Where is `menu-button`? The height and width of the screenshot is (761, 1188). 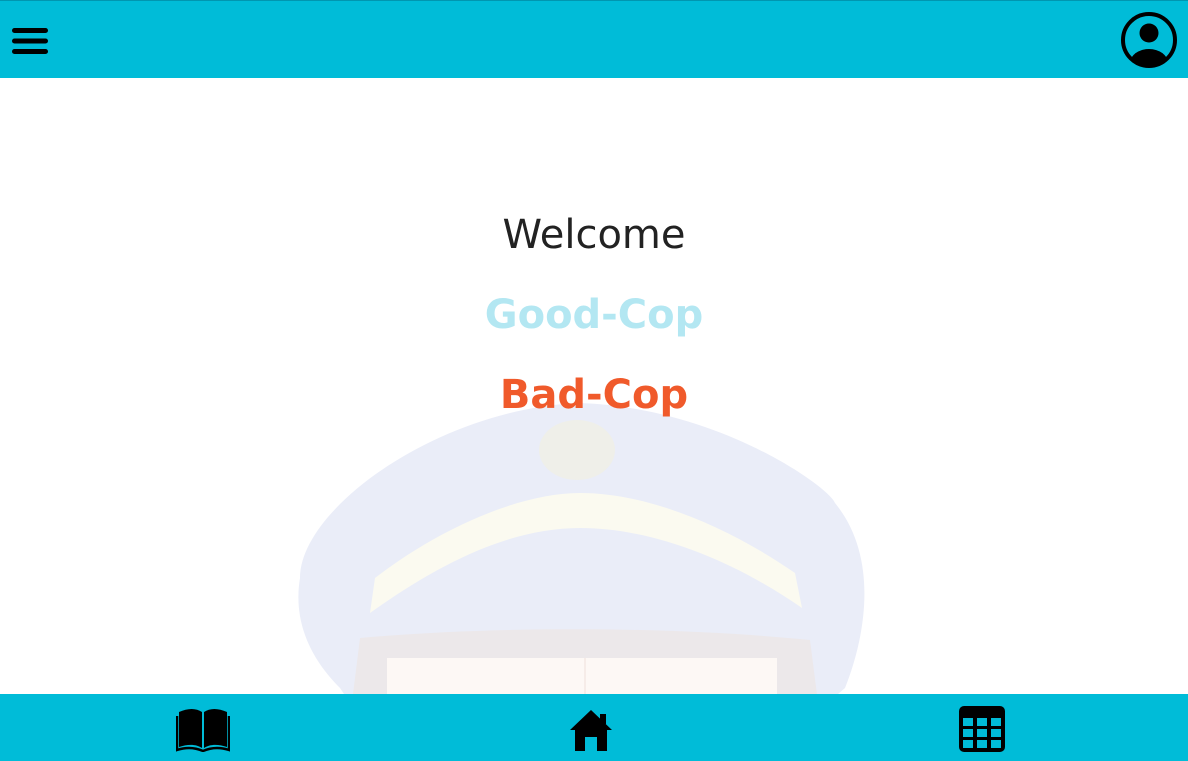
menu-button is located at coordinates (30, 41).